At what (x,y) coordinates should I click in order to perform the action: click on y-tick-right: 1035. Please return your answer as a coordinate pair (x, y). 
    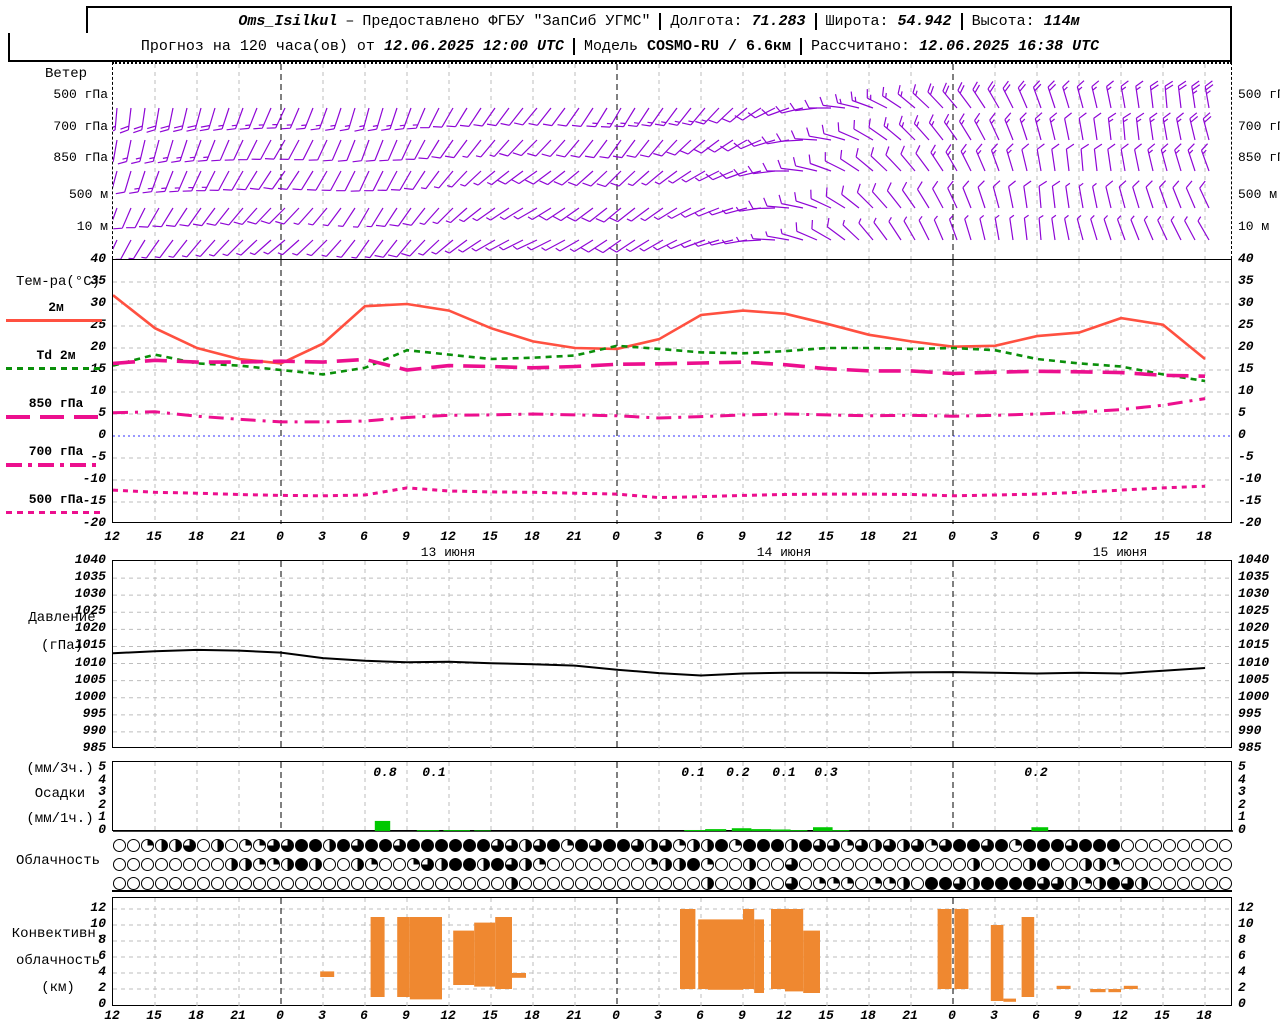
    Looking at the image, I should click on (1254, 577).